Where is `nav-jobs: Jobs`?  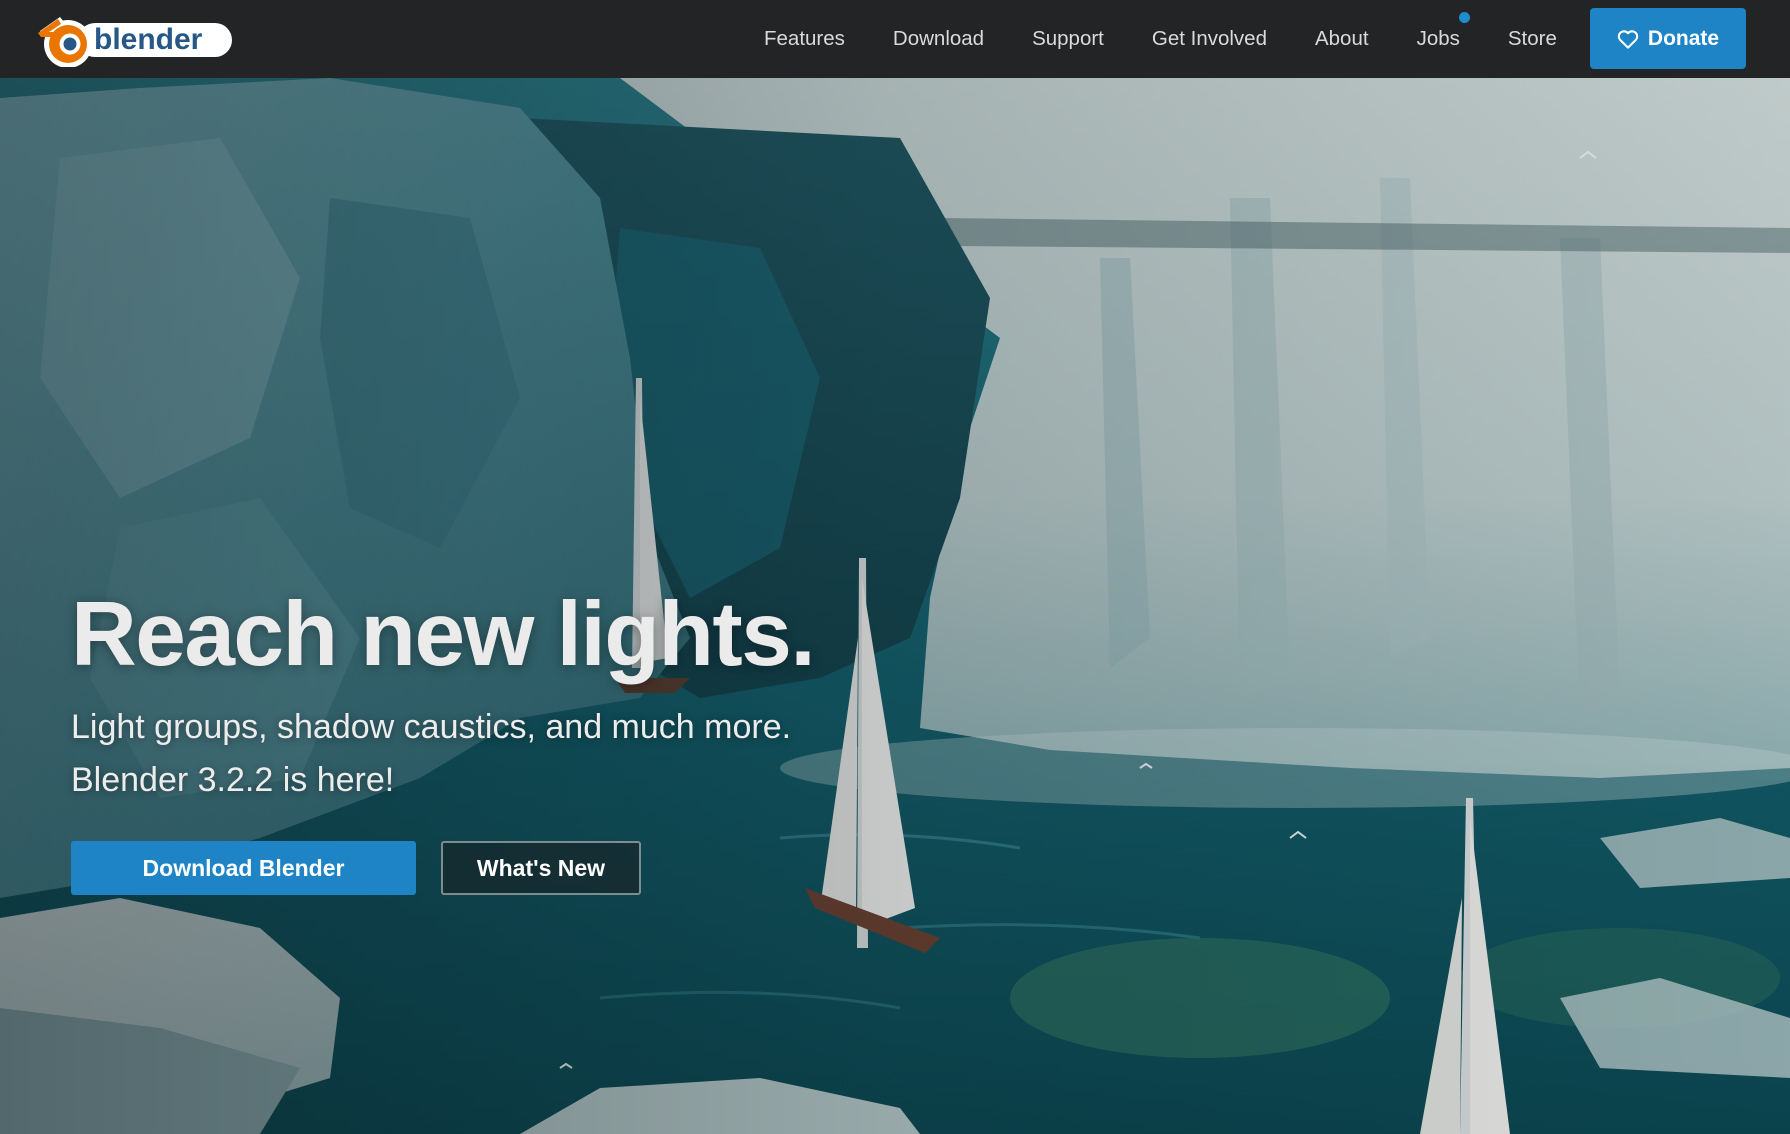 nav-jobs: Jobs is located at coordinates (1438, 39).